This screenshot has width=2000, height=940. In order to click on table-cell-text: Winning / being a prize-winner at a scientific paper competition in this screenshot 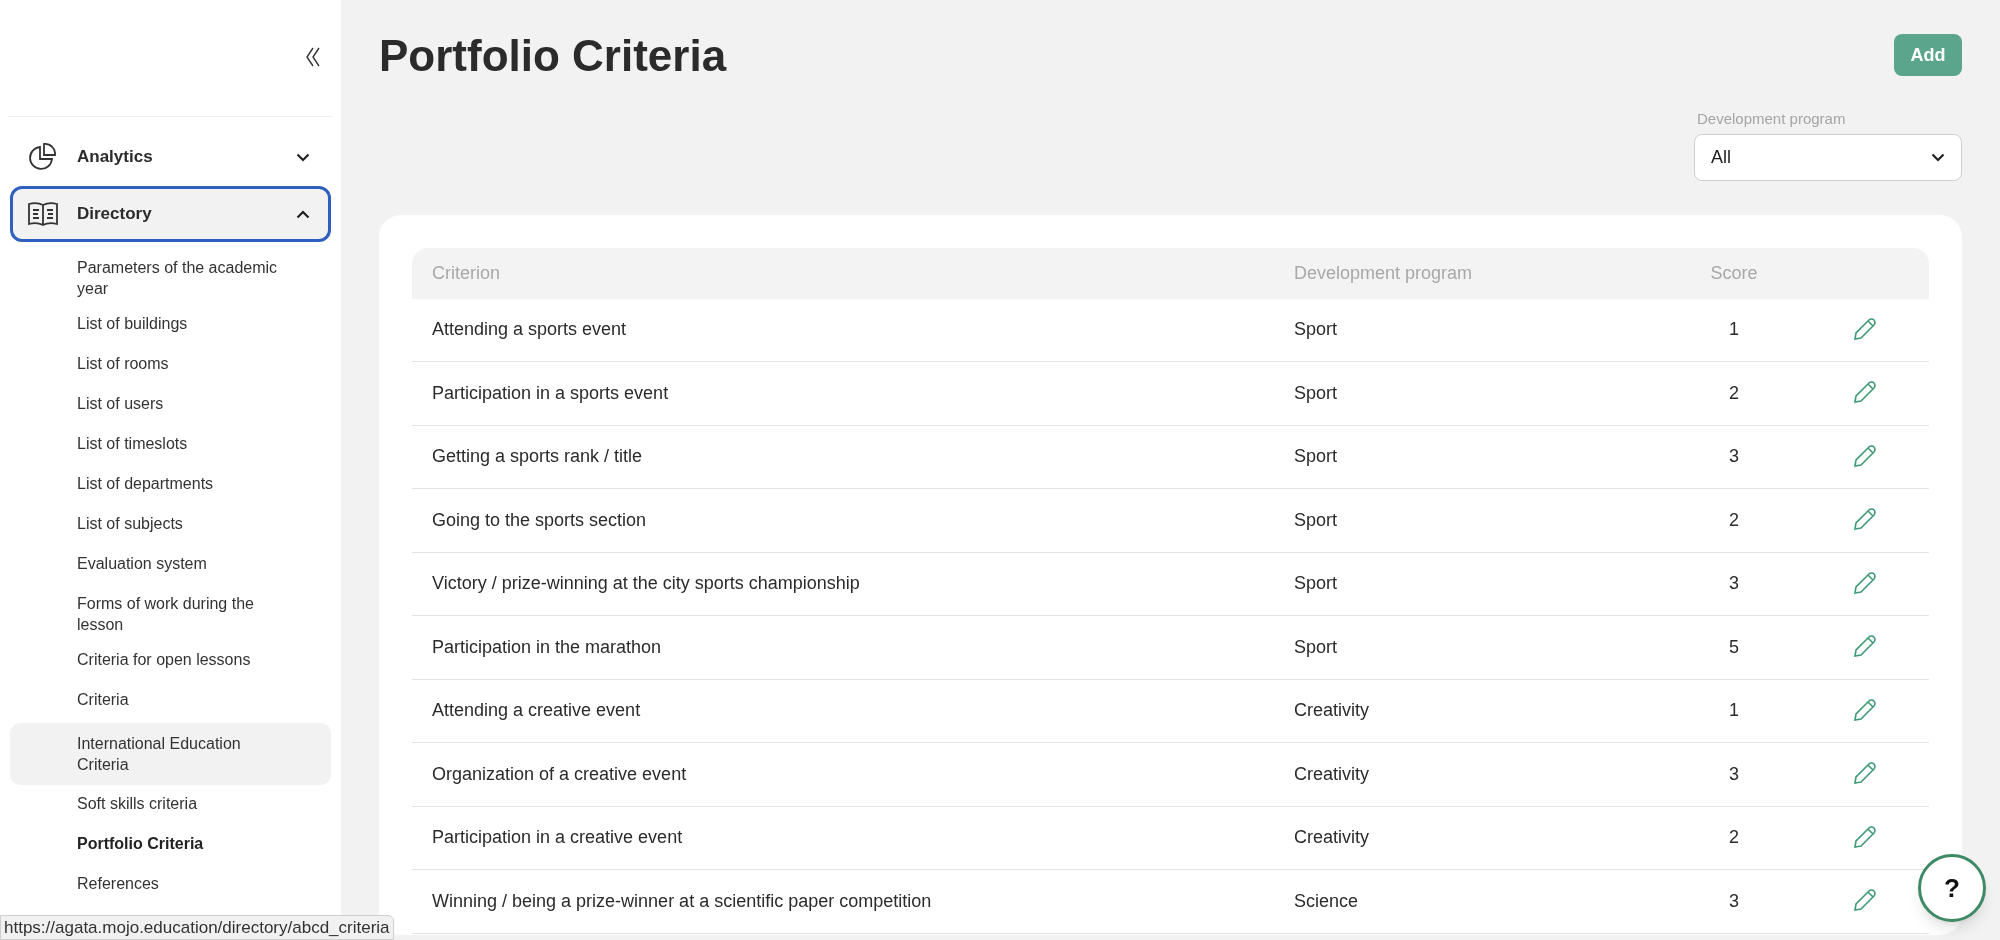, I will do `click(682, 901)`.